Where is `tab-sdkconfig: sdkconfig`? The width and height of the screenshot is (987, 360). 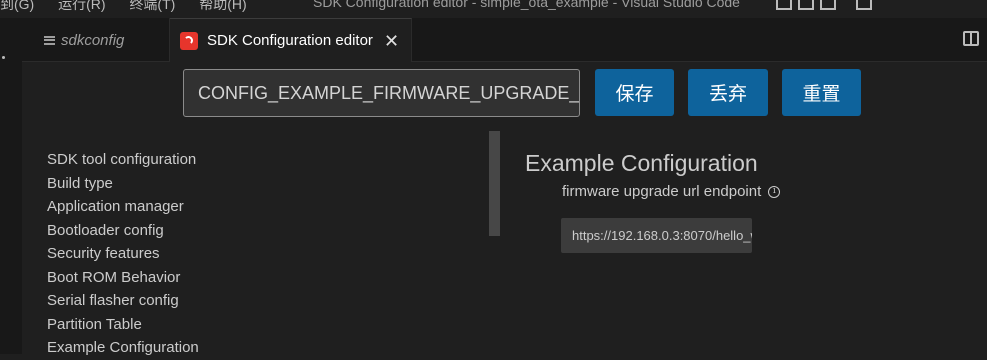
tab-sdkconfig: sdkconfig is located at coordinates (96, 40).